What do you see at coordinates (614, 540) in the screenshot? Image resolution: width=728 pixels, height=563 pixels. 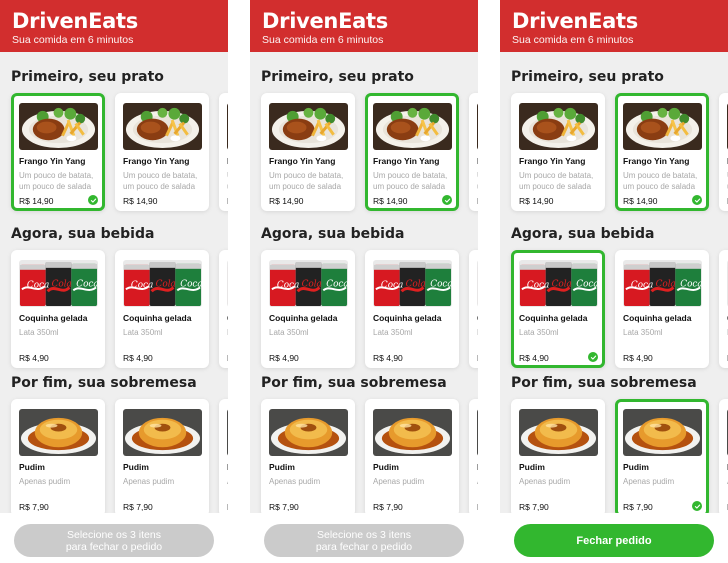 I see `order-button: Fechar pedido` at bounding box center [614, 540].